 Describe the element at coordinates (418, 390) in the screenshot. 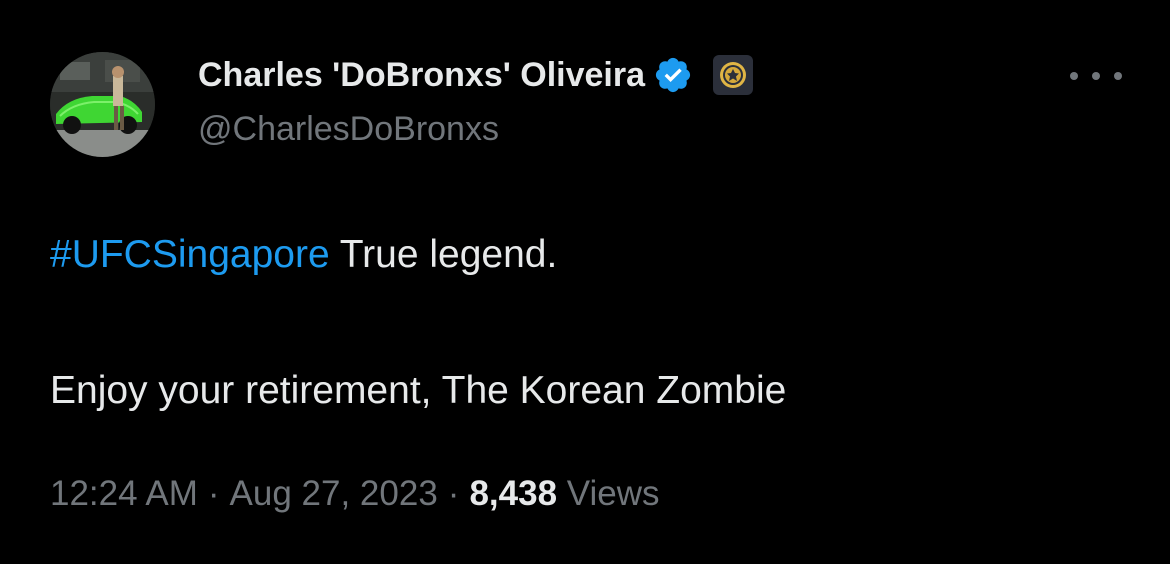

I see `tweet-line-2: Enjoy your retirement, The Korean Zombie` at that location.